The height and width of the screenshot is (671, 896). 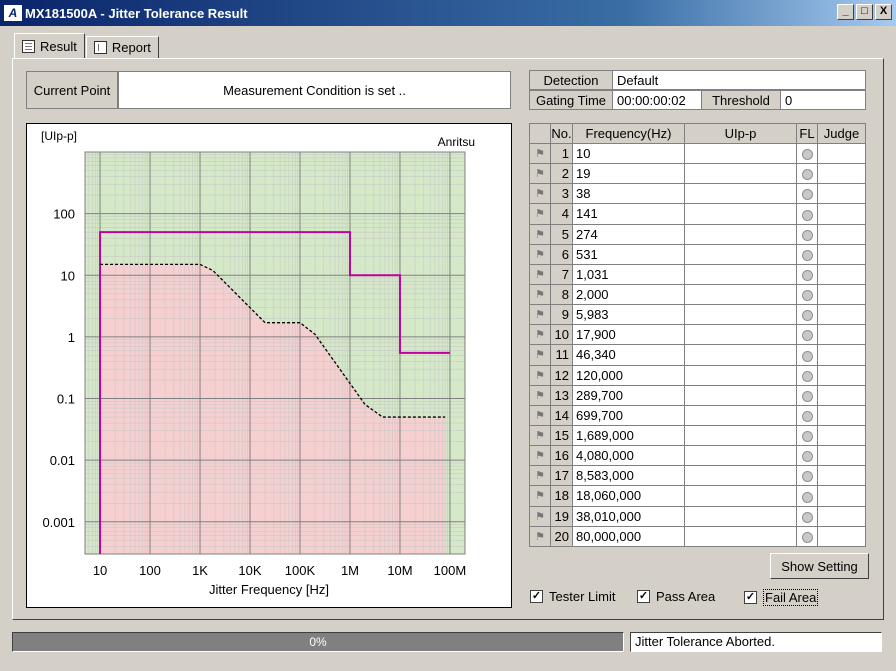 I want to click on table-row: ⚑ 20 80,000,000, so click(x=697, y=536).